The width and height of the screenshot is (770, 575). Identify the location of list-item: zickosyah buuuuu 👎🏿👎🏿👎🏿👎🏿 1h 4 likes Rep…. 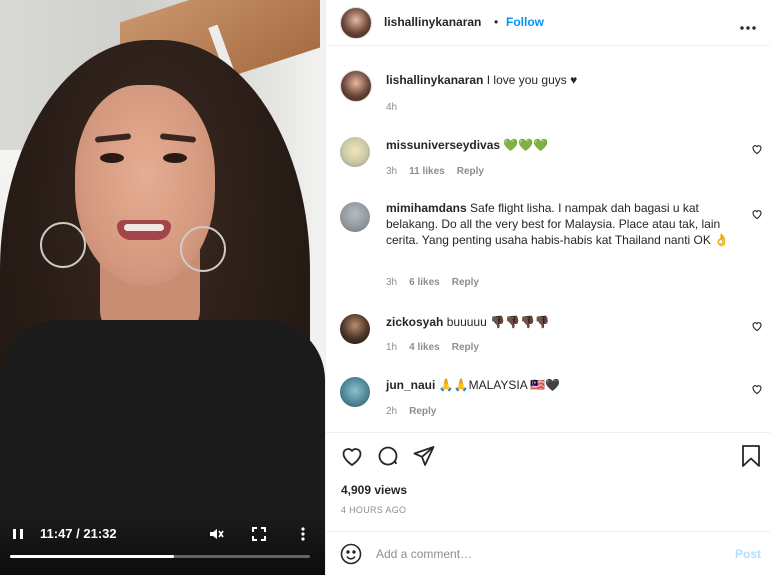
(548, 337).